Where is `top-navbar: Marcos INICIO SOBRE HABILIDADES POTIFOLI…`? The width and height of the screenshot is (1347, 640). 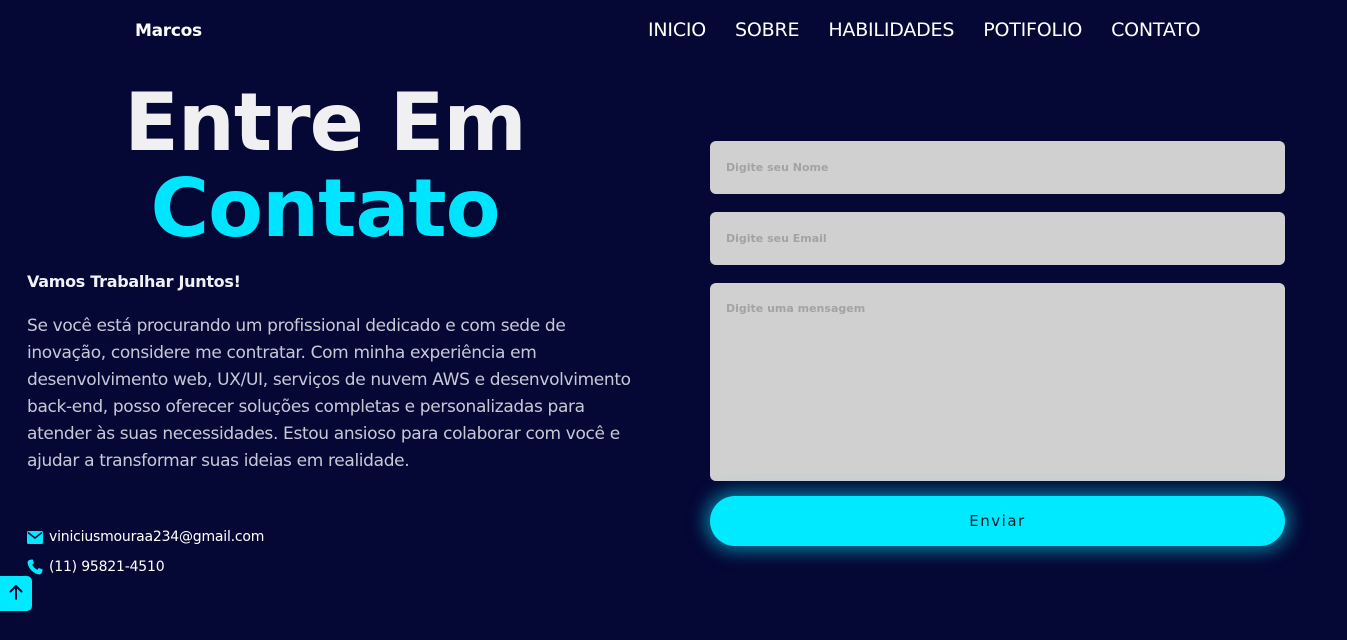 top-navbar: Marcos INICIO SOBRE HABILIDADES POTIFOLI… is located at coordinates (673, 32).